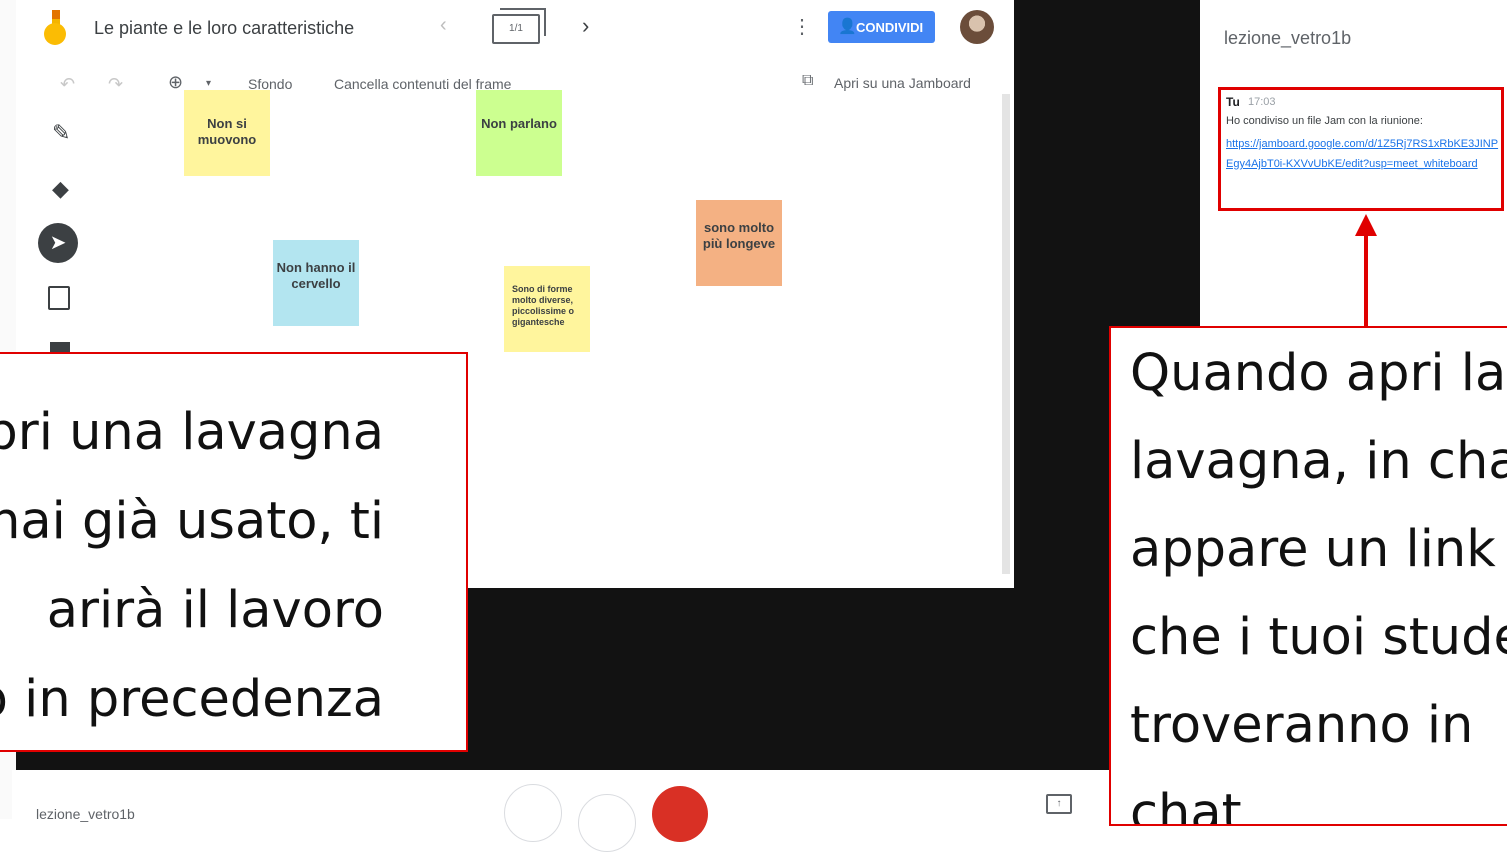  What do you see at coordinates (1006, 334) in the screenshot?
I see `canvas-scrollbar` at bounding box center [1006, 334].